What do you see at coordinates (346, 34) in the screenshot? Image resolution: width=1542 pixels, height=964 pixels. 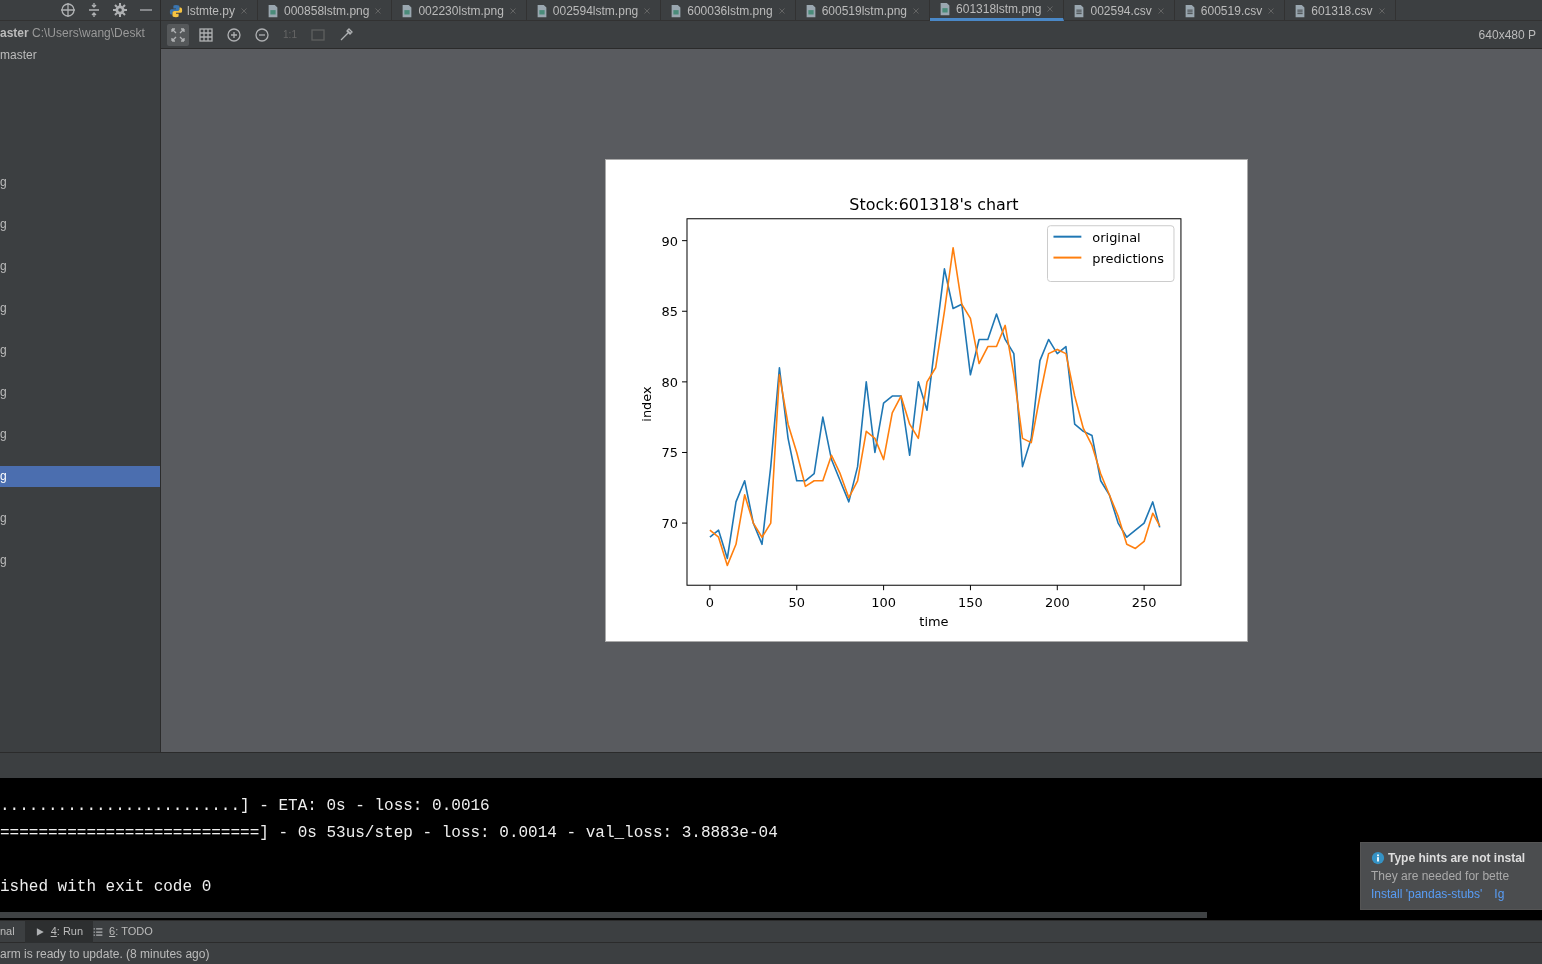 I see `eyedropper-icon` at bounding box center [346, 34].